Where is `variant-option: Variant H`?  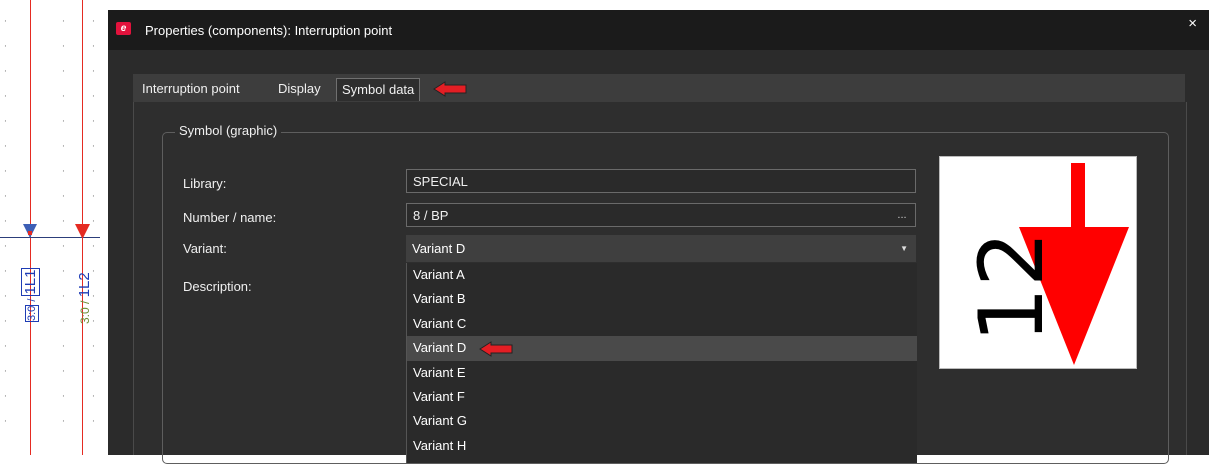
variant-option: Variant H is located at coordinates (662, 446).